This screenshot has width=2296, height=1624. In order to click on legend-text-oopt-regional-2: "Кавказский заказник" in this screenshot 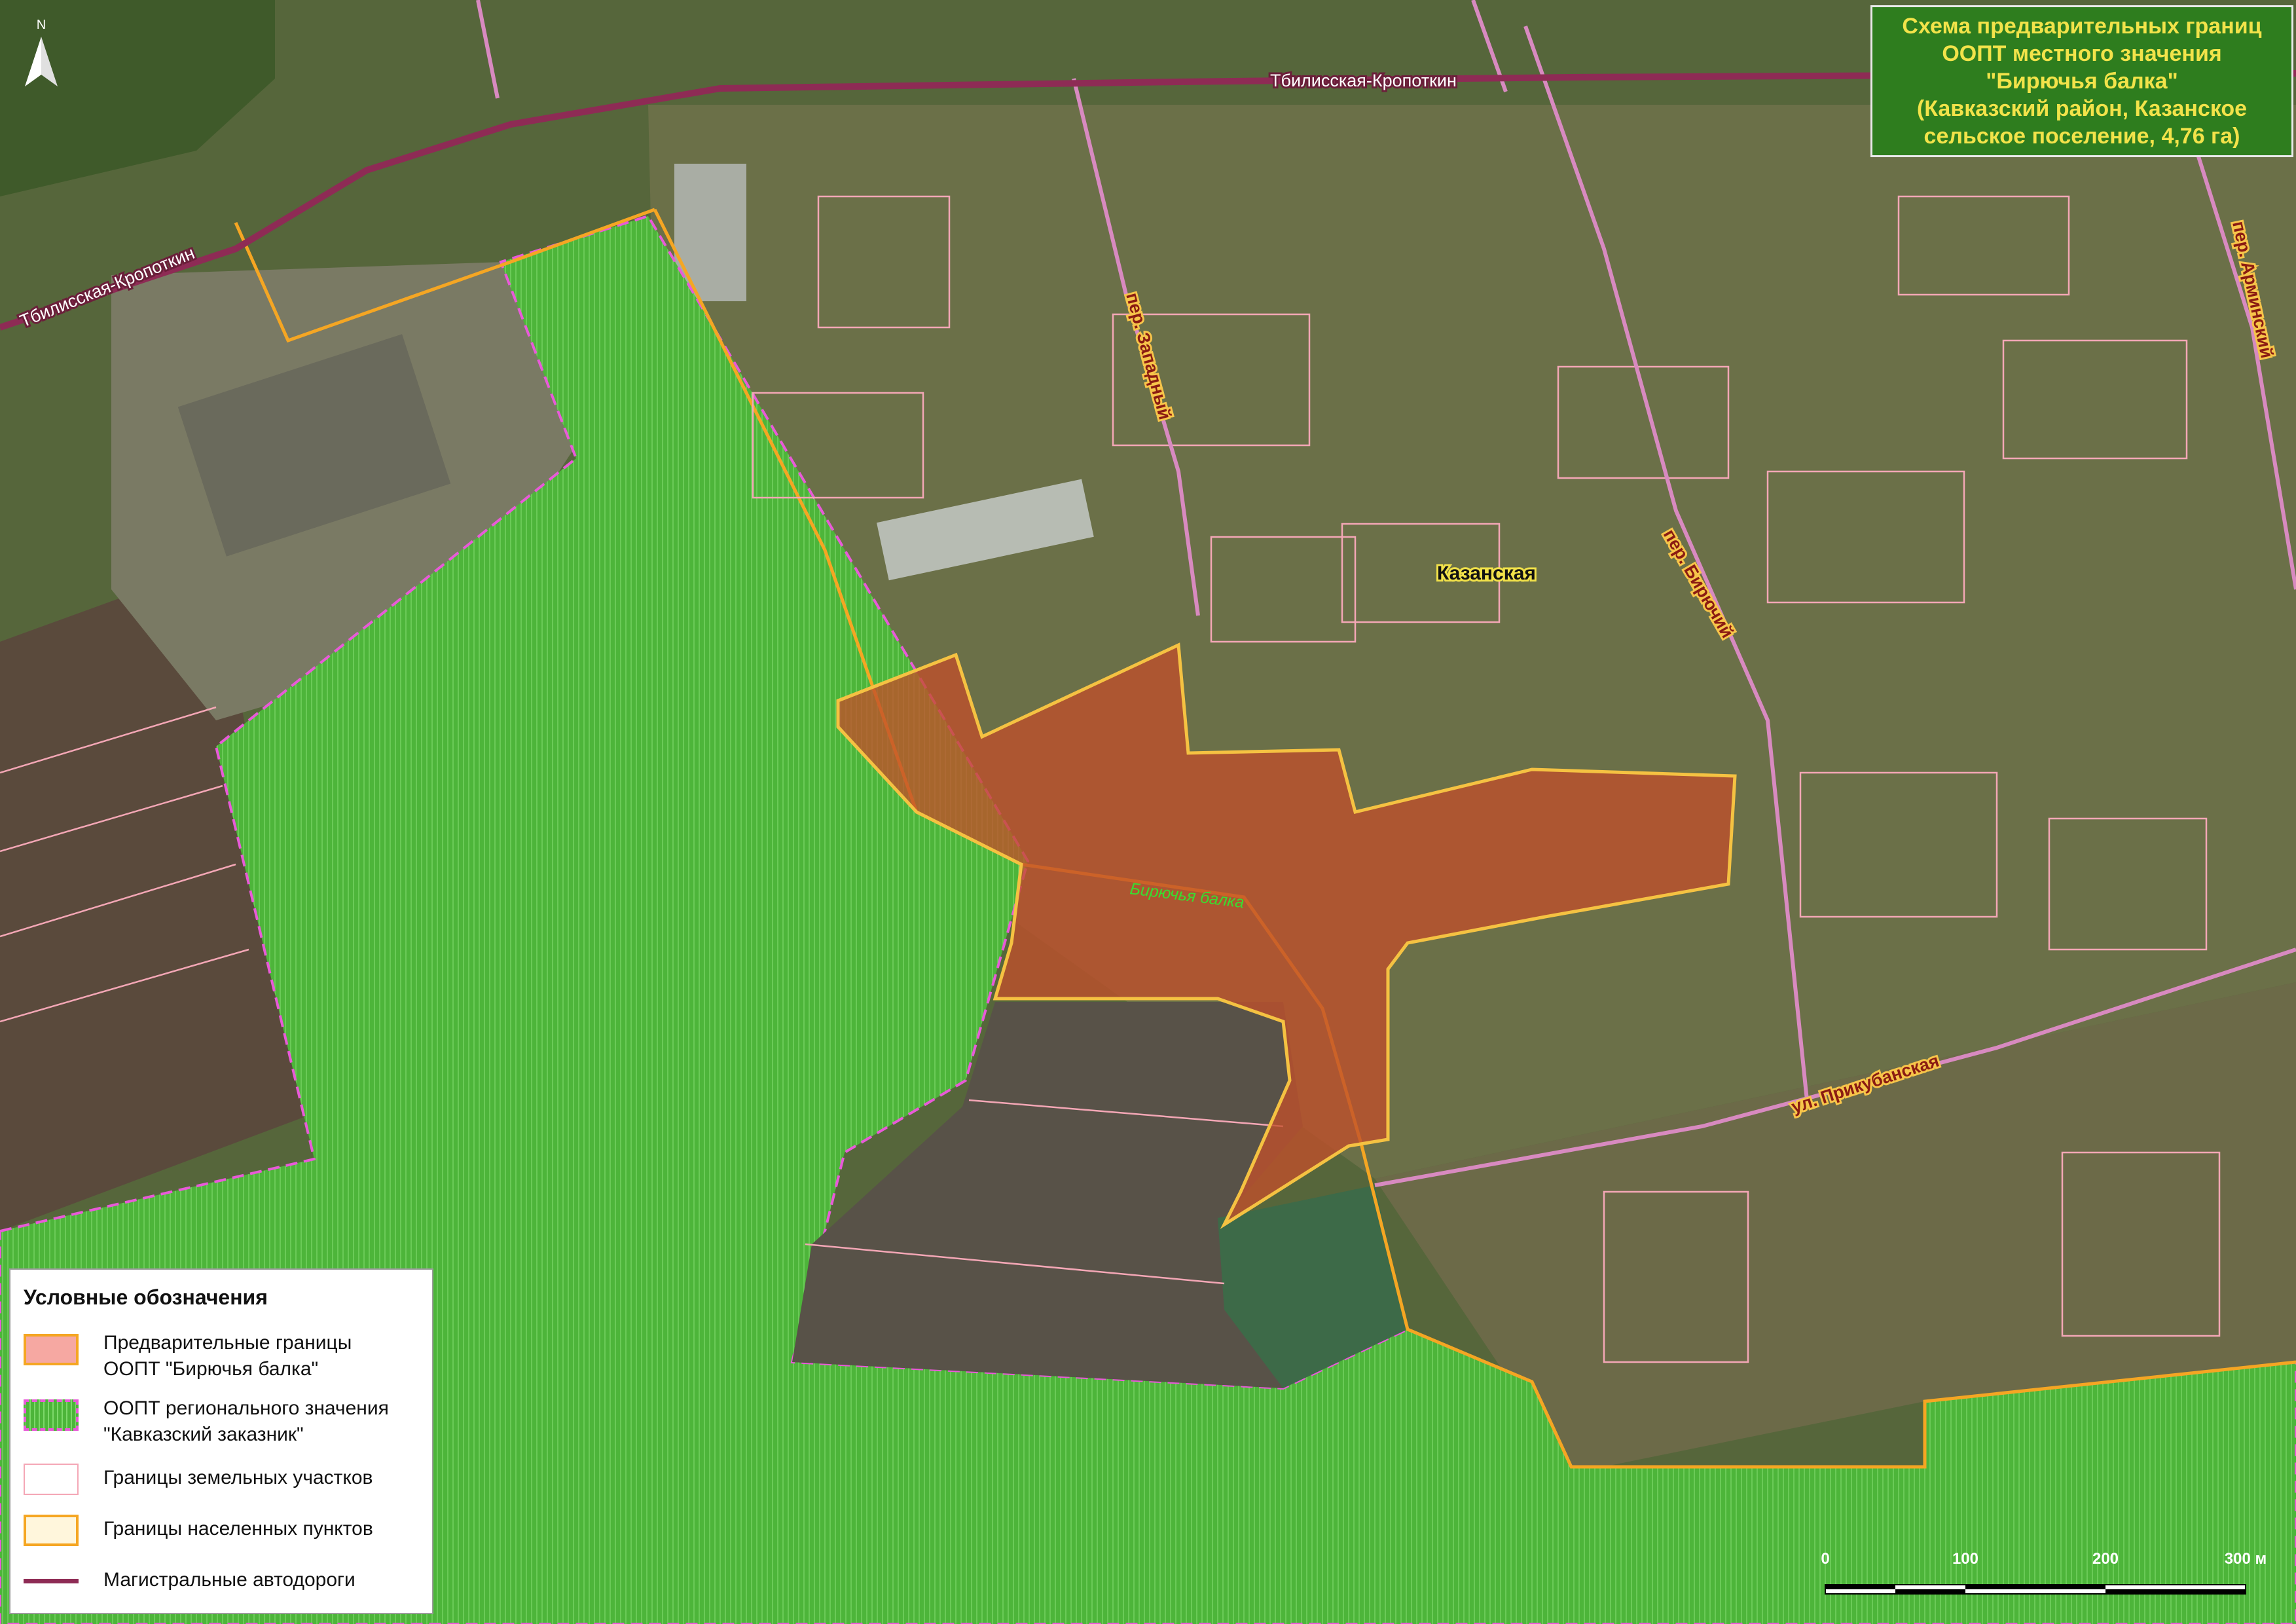, I will do `click(203, 1434)`.